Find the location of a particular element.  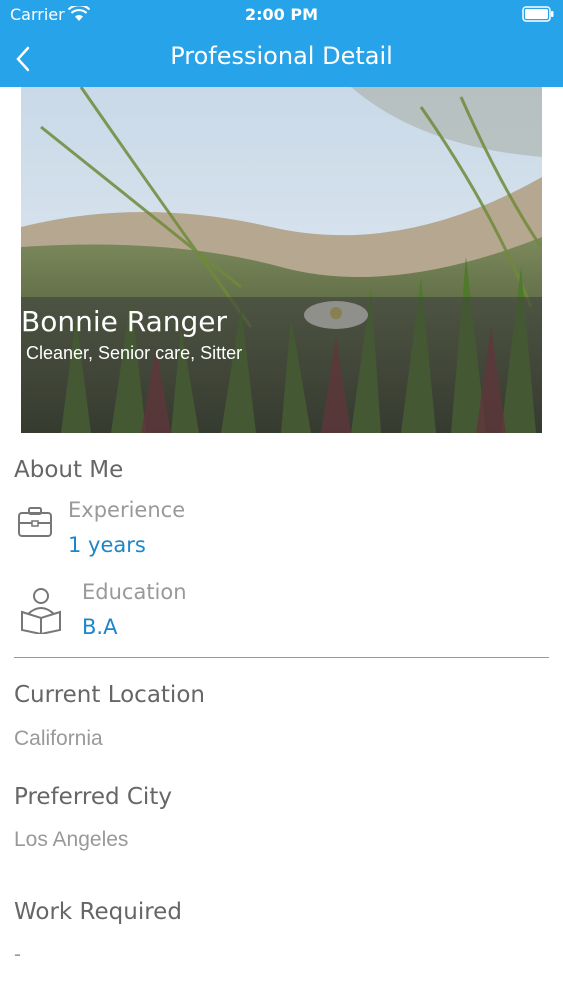

professional-name: Bonnie Ranger is located at coordinates (124, 321).